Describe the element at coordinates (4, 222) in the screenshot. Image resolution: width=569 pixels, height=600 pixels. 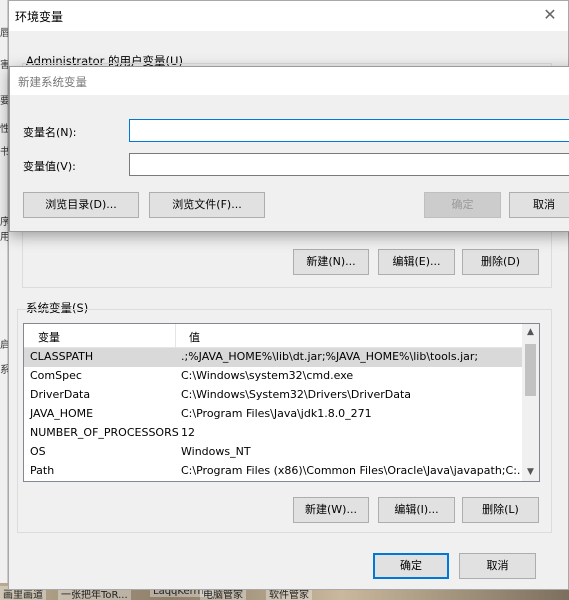
I see `background-window-text: 序` at that location.